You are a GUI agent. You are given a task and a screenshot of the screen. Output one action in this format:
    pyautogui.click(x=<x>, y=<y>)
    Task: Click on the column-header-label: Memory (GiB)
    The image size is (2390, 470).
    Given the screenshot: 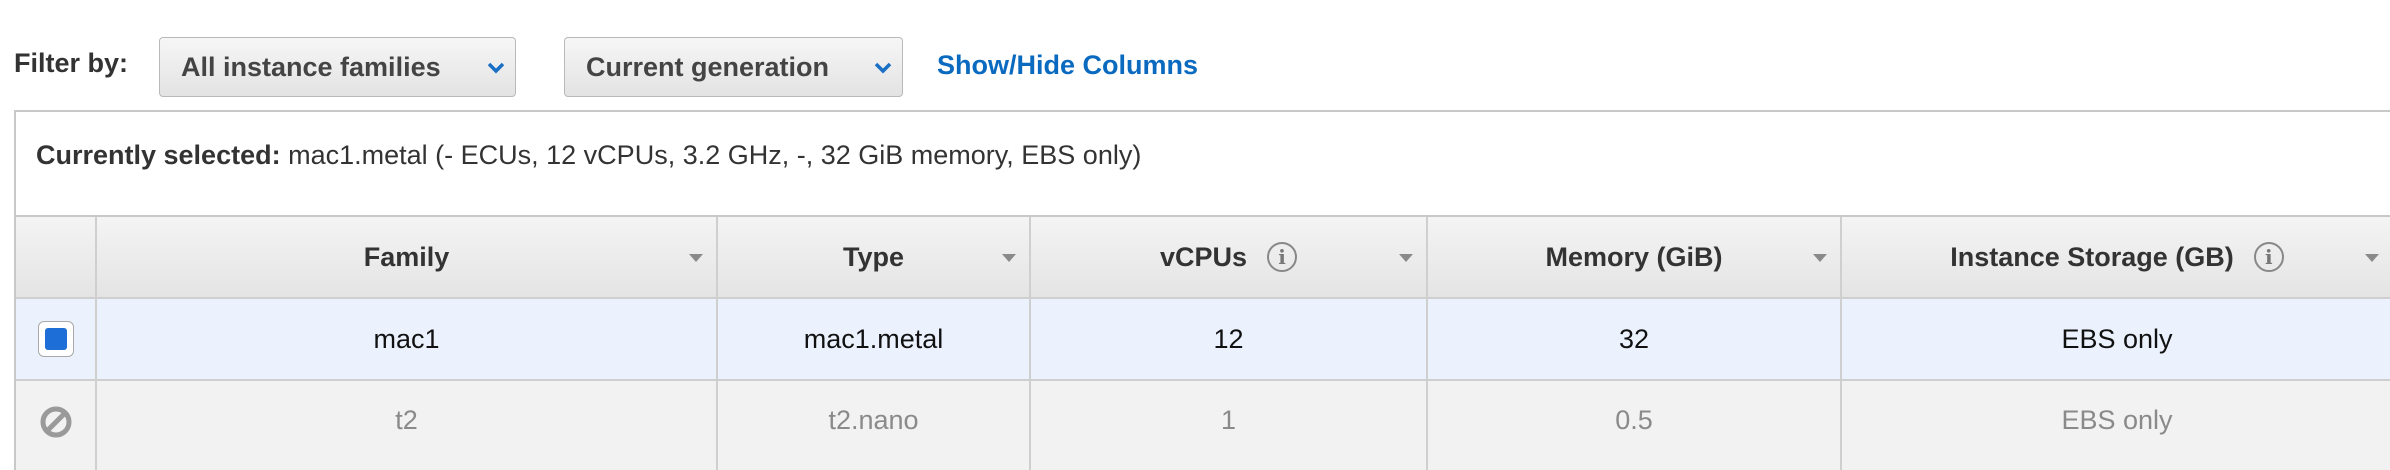 What is the action you would take?
    pyautogui.click(x=1634, y=256)
    